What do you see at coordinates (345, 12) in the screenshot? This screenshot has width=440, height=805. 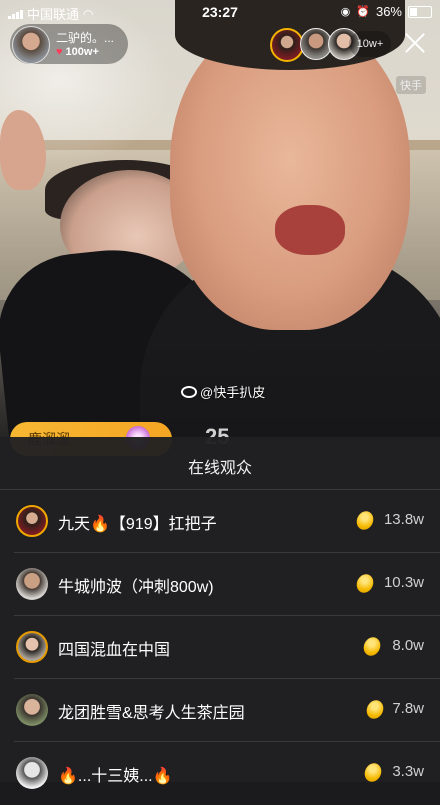 I see `lock-rotation-icon: ◉` at bounding box center [345, 12].